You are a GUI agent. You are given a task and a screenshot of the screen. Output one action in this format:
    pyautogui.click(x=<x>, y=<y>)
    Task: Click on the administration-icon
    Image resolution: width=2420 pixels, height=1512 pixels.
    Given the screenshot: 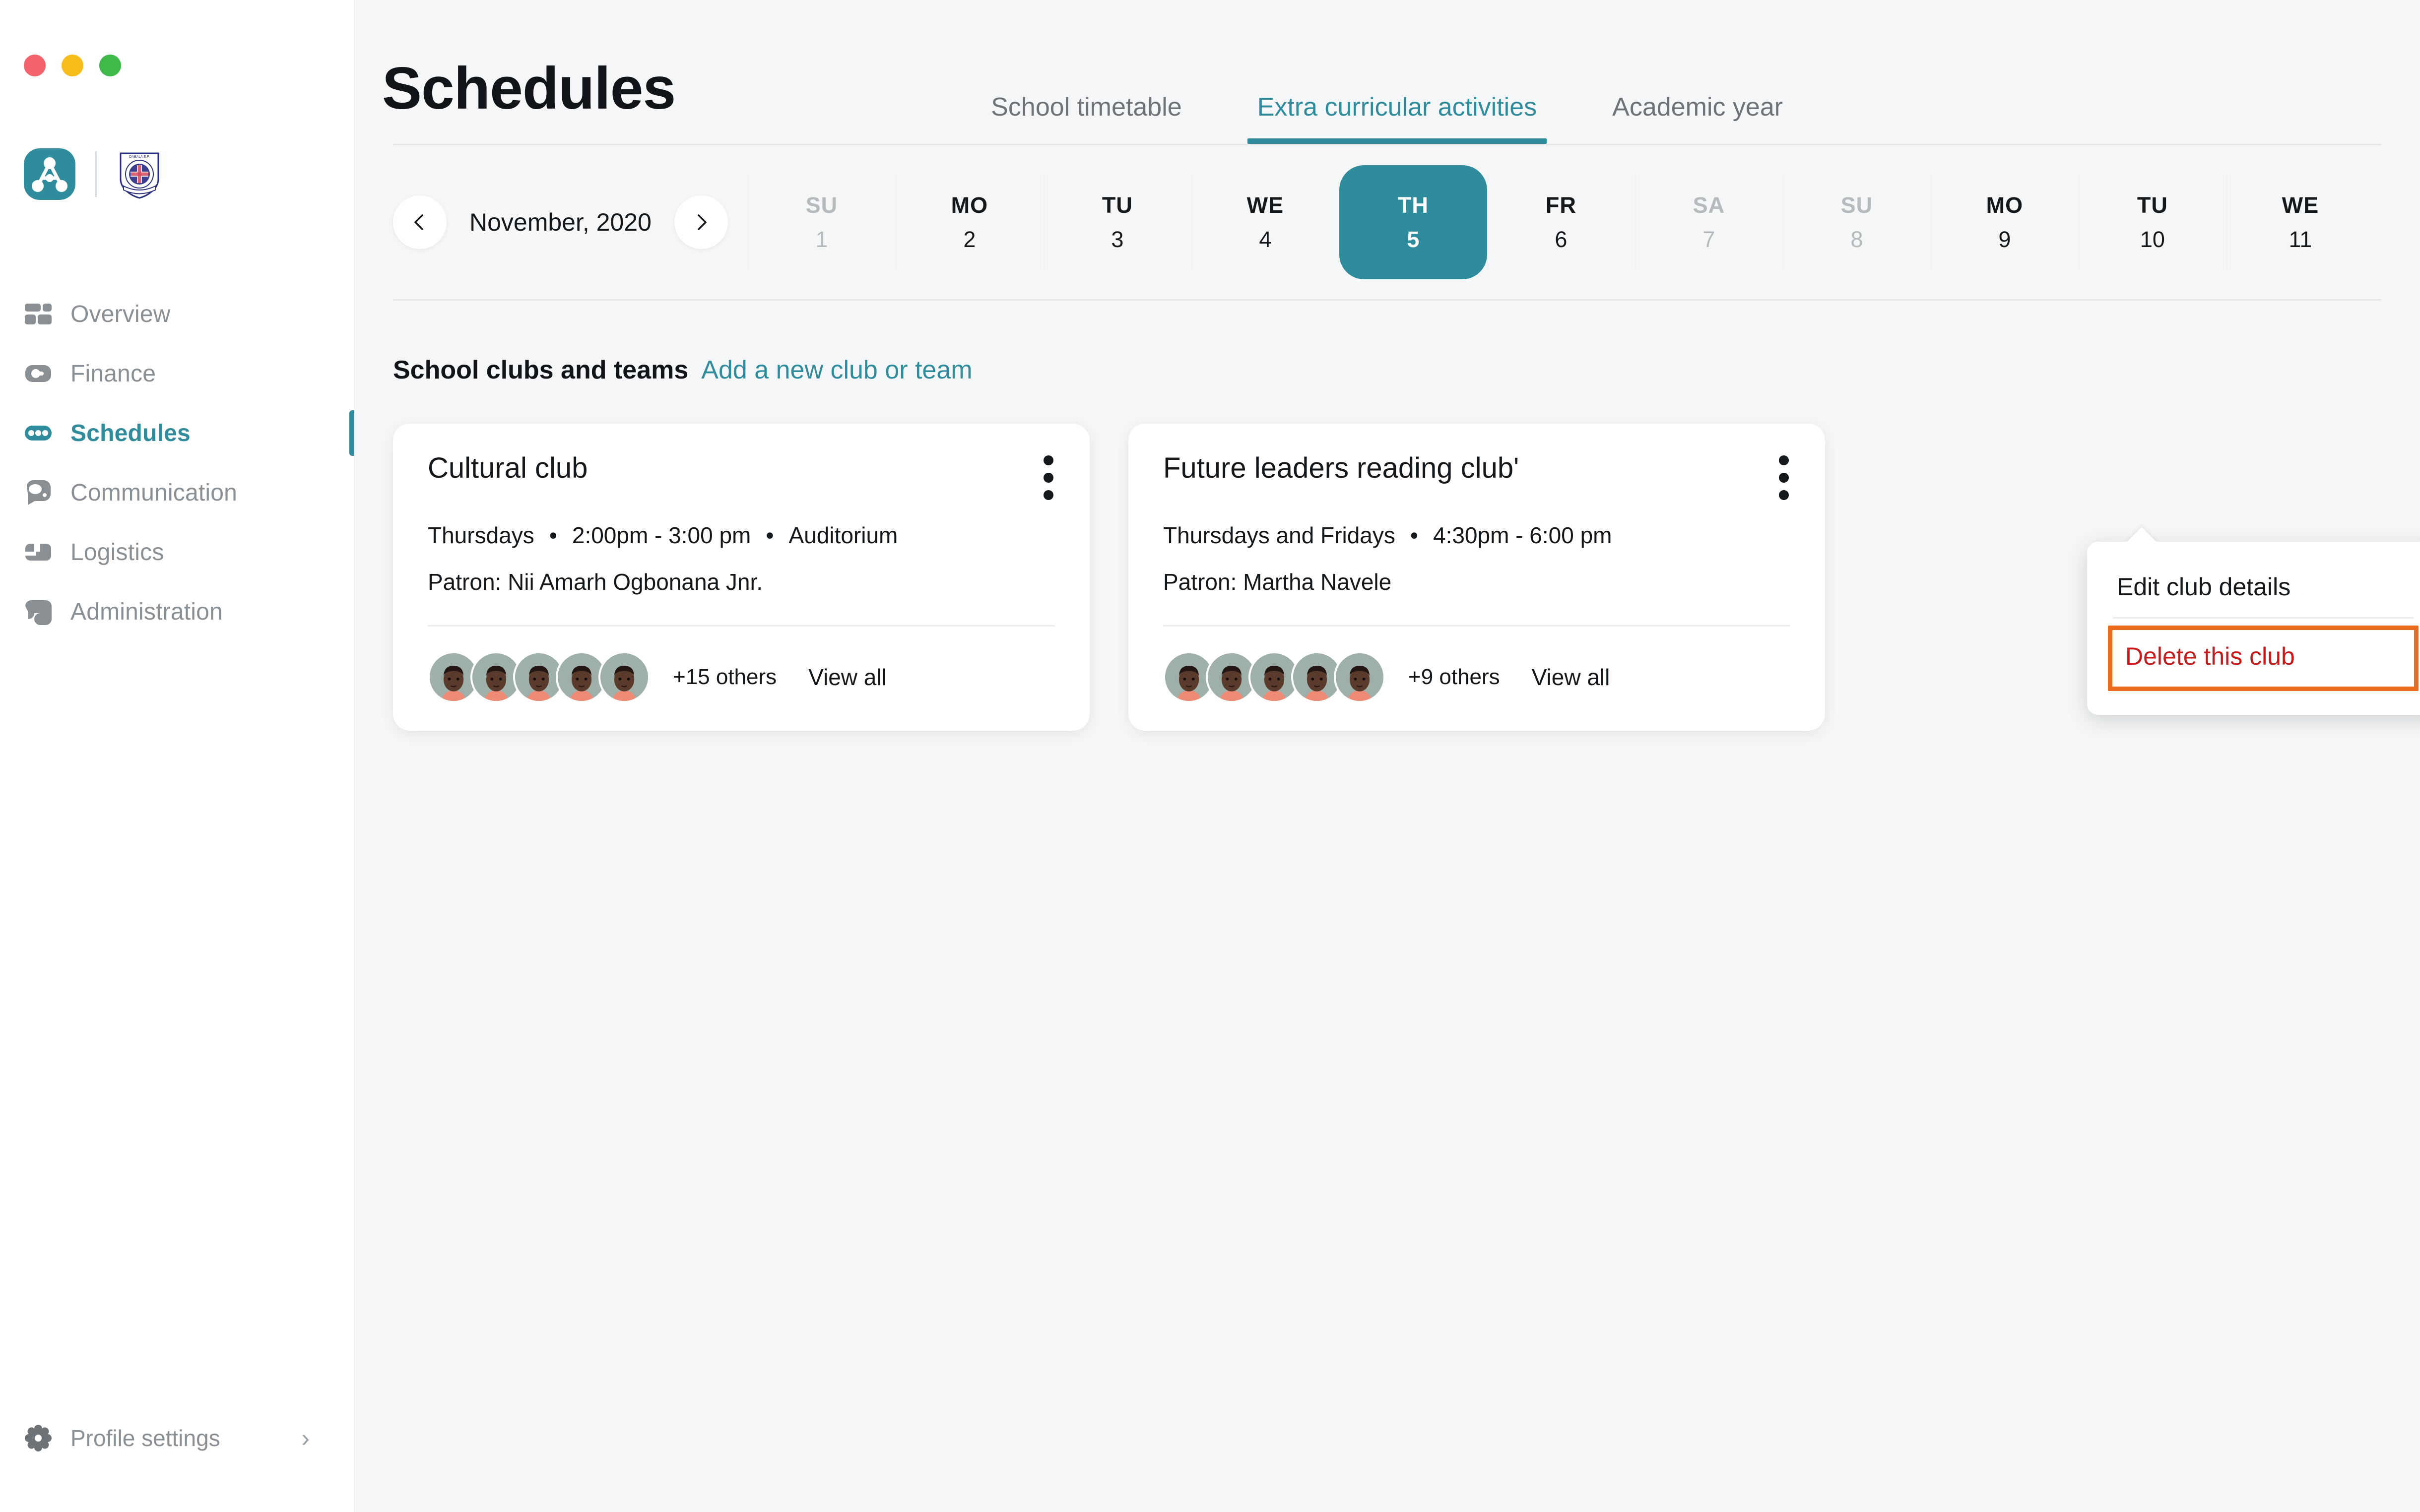 What is the action you would take?
    pyautogui.click(x=38, y=611)
    